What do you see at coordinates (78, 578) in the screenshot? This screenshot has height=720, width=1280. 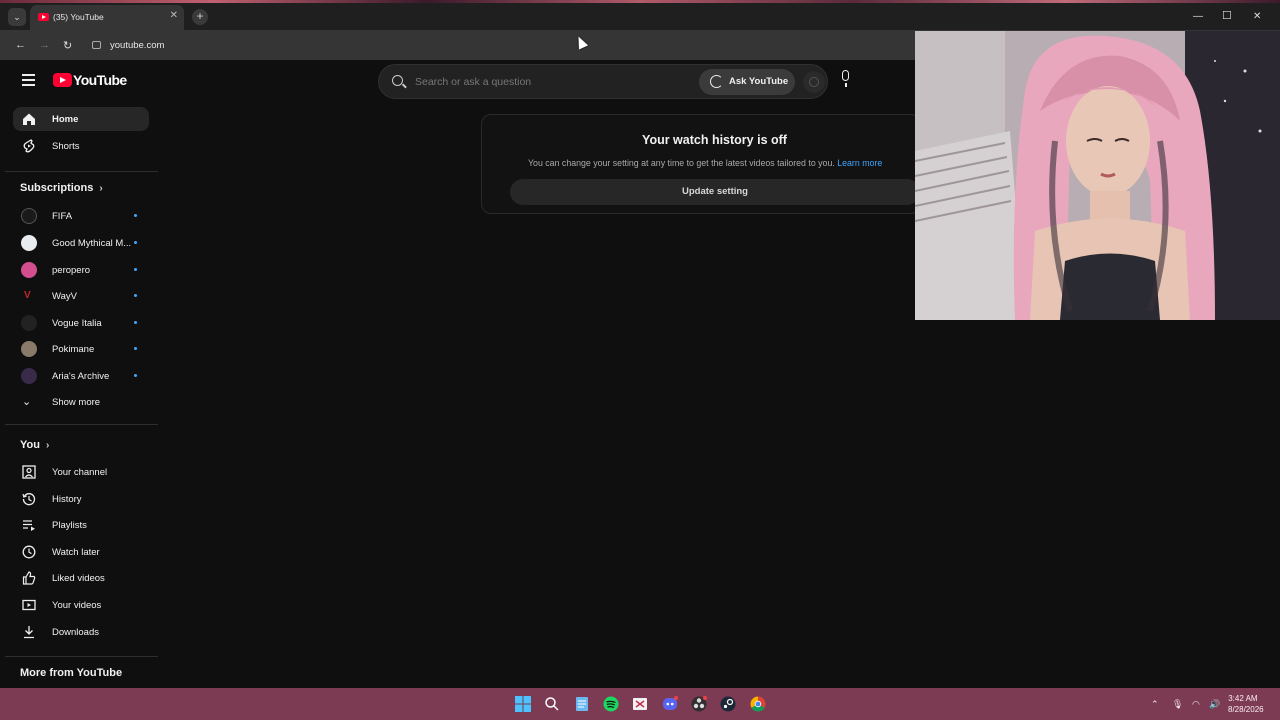 I see `sidebar-item-label: Liked videos` at bounding box center [78, 578].